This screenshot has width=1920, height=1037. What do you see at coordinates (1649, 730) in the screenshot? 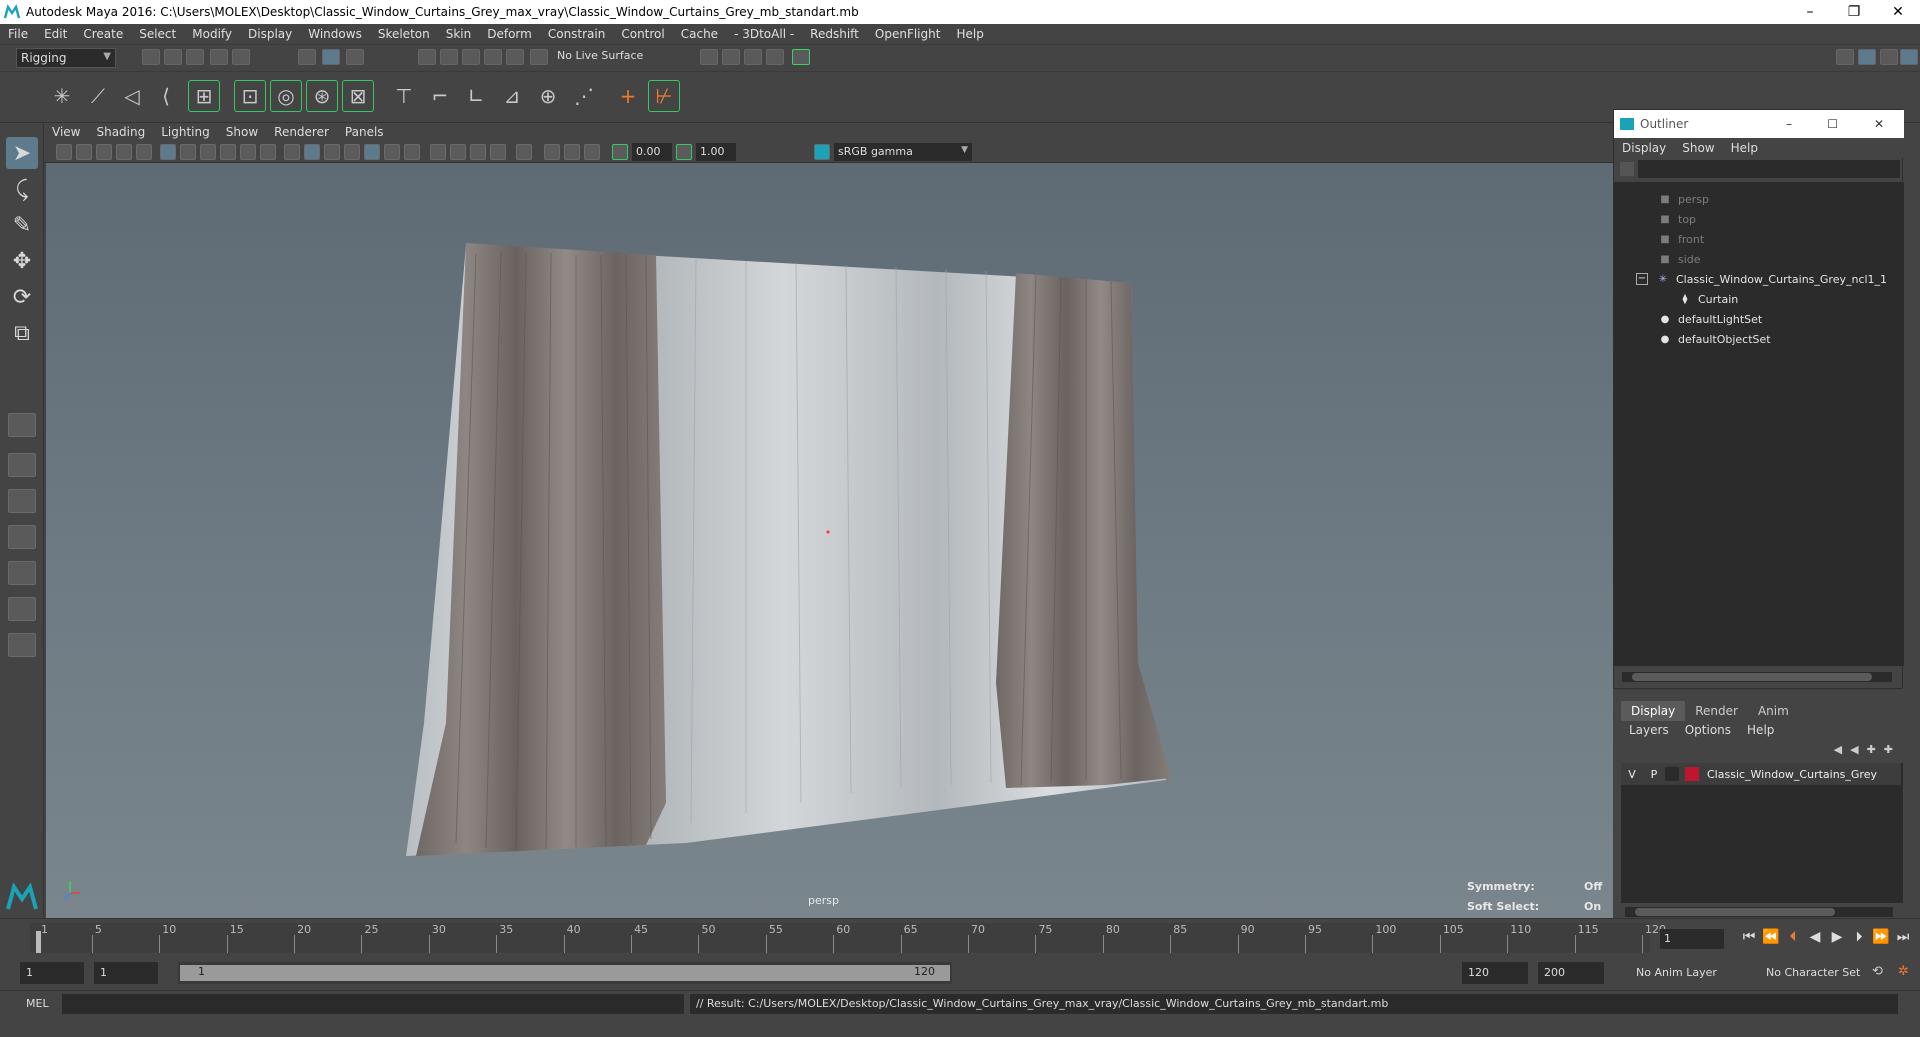
I see `layers-menu-layers: Layers` at bounding box center [1649, 730].